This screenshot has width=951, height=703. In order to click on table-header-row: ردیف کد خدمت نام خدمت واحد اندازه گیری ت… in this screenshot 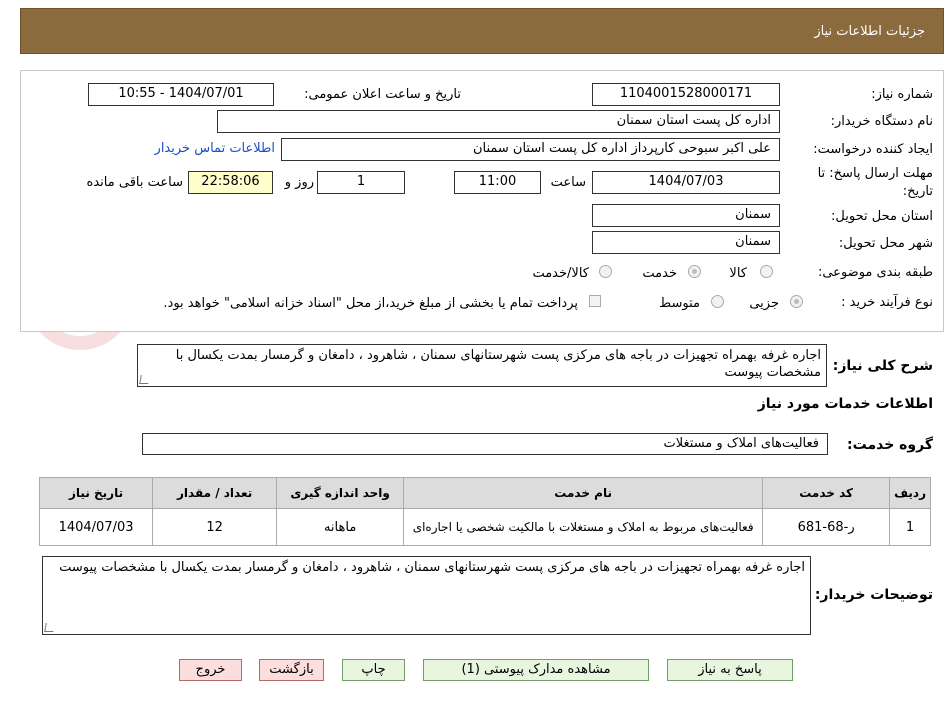, I will do `click(484, 493)`.